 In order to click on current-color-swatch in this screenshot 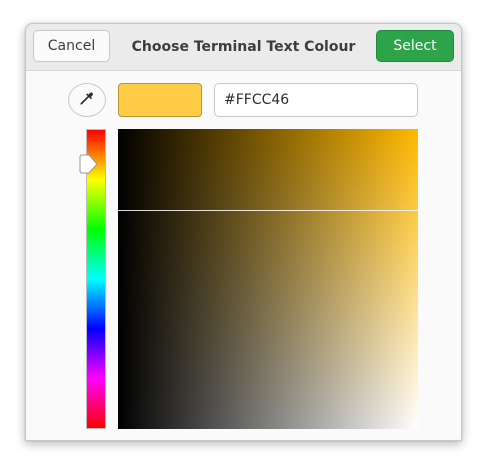, I will do `click(160, 100)`.